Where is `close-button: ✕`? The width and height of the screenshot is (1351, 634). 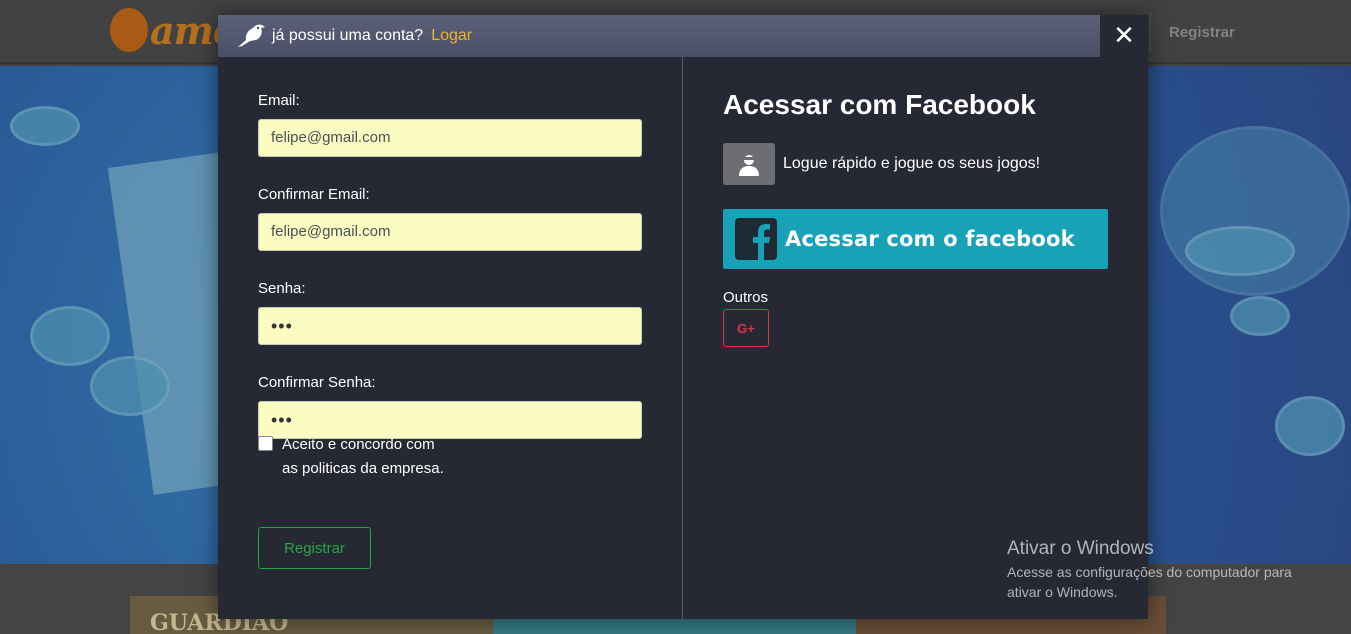 close-button: ✕ is located at coordinates (1124, 36).